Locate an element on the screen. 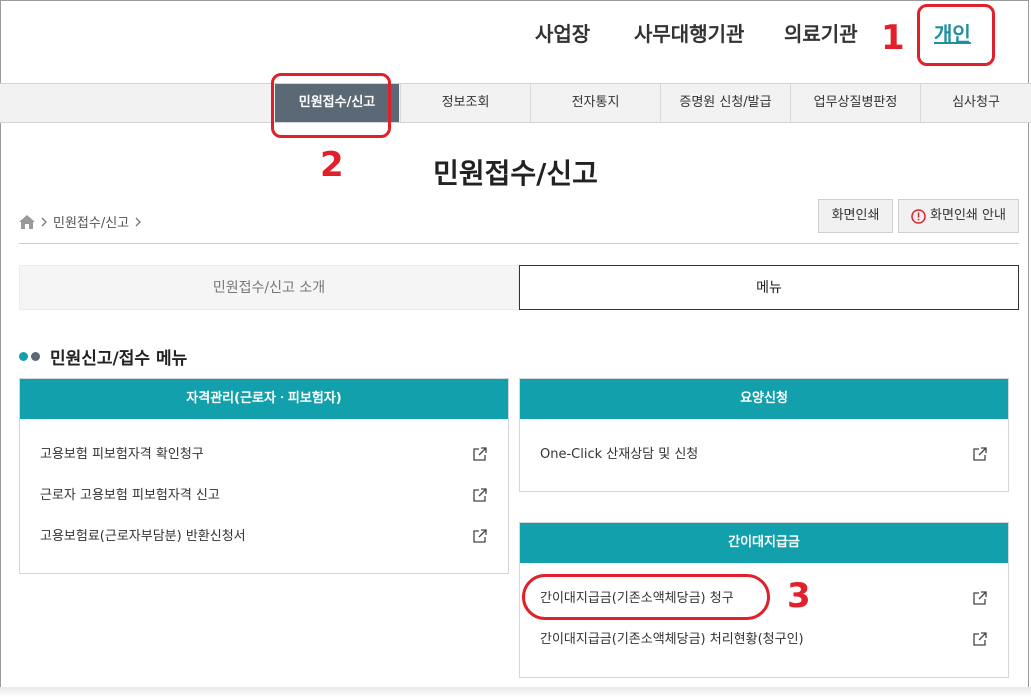  list-item: 고용보험료(근로자부담분) 반환신청서 is located at coordinates (264, 537).